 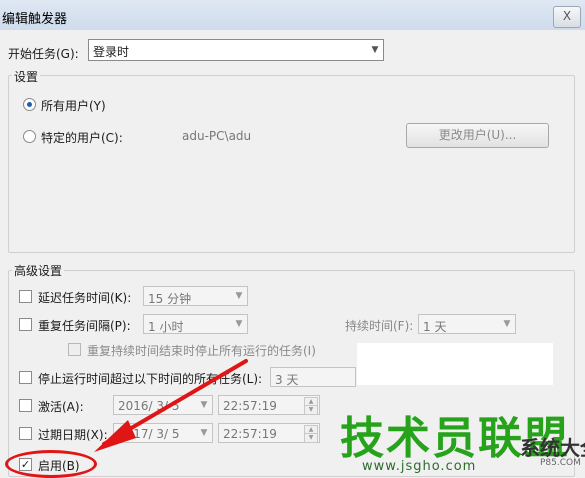 I want to click on watermark-small: P85.COM, so click(x=560, y=463).